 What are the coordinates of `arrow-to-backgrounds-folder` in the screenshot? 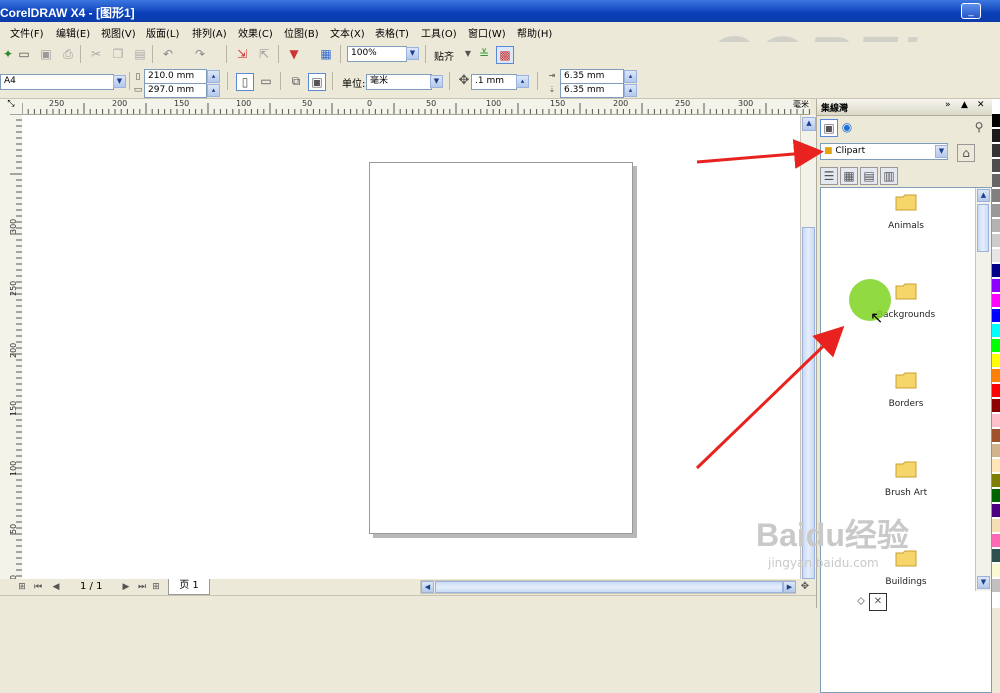 It's located at (770, 397).